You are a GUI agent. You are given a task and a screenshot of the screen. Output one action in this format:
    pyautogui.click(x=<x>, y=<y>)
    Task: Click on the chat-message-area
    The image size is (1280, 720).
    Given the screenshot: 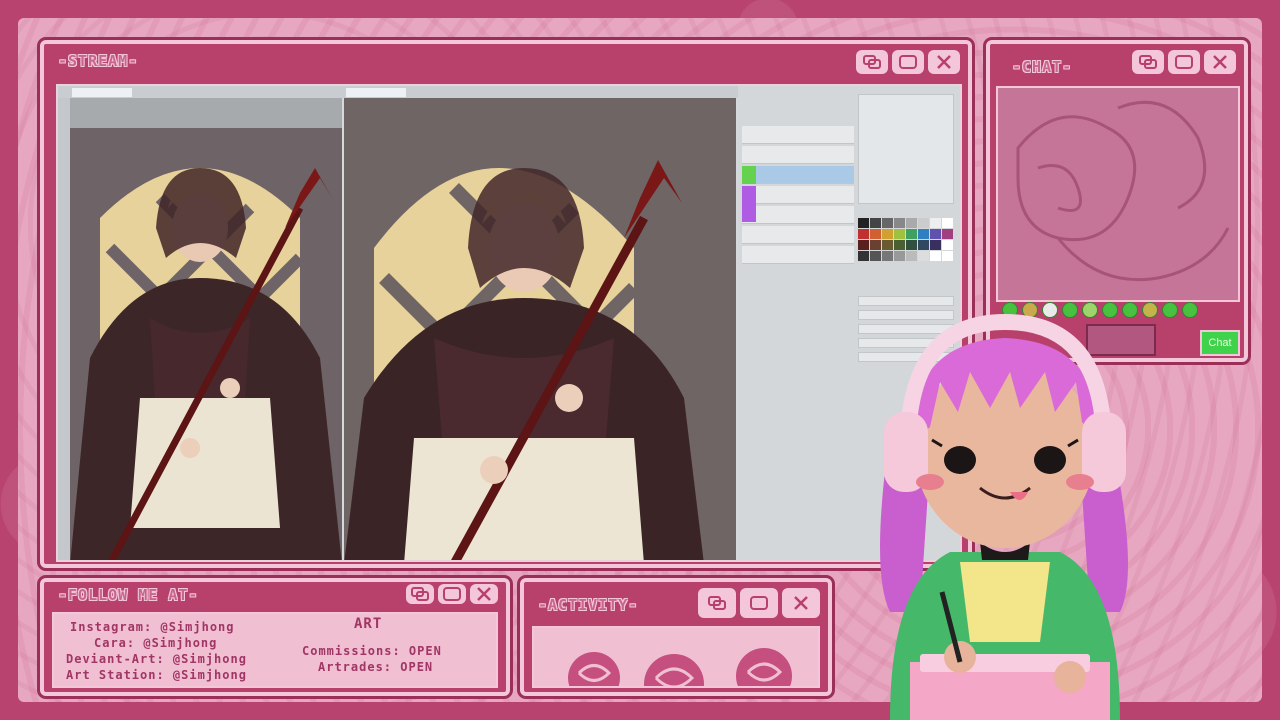 What is the action you would take?
    pyautogui.click(x=1118, y=194)
    